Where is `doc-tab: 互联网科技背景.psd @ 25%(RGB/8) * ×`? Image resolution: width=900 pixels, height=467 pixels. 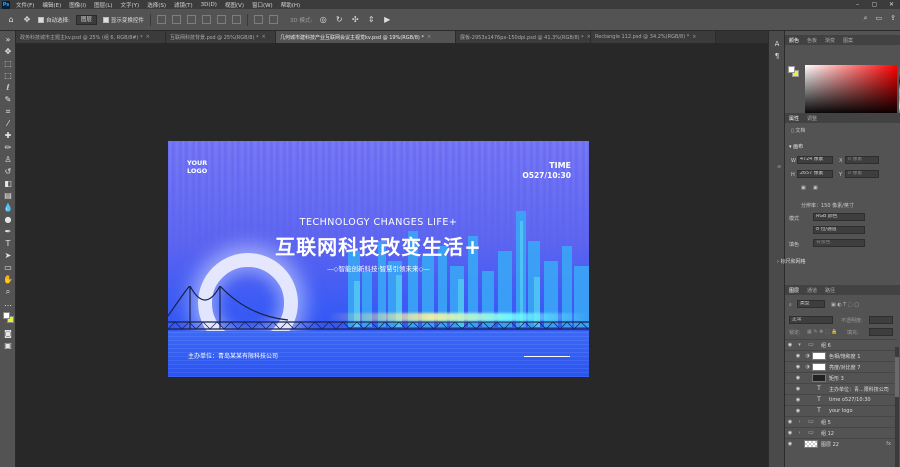
doc-tab: 互联网科技背景.psd @ 25%(RGB/8) * × is located at coordinates (221, 37).